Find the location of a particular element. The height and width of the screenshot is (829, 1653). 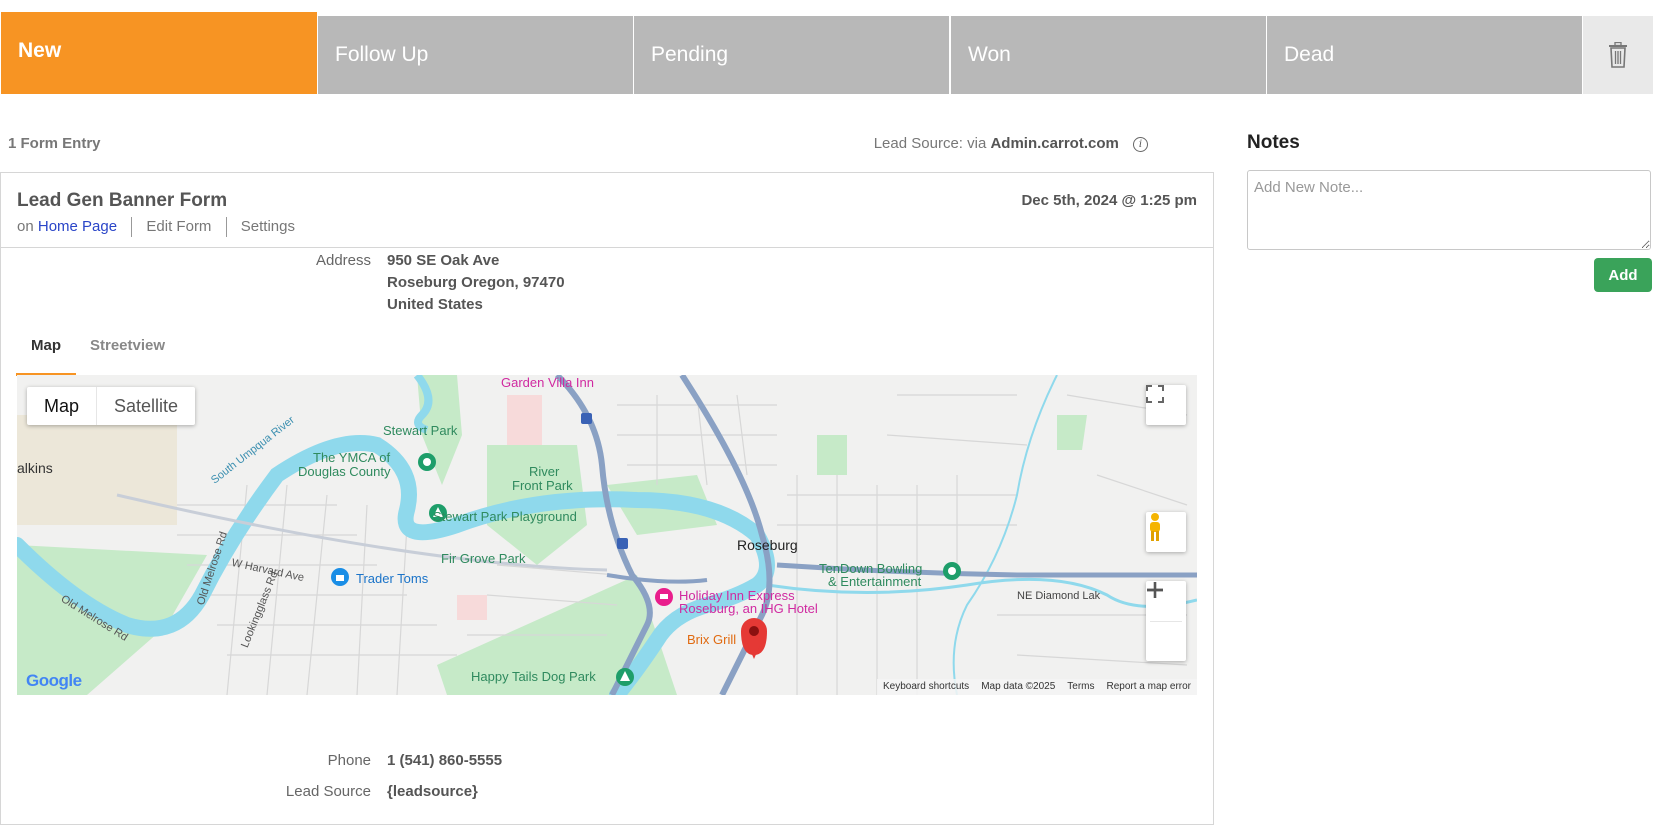

lead-source-value: {leadsource} is located at coordinates (432, 791).